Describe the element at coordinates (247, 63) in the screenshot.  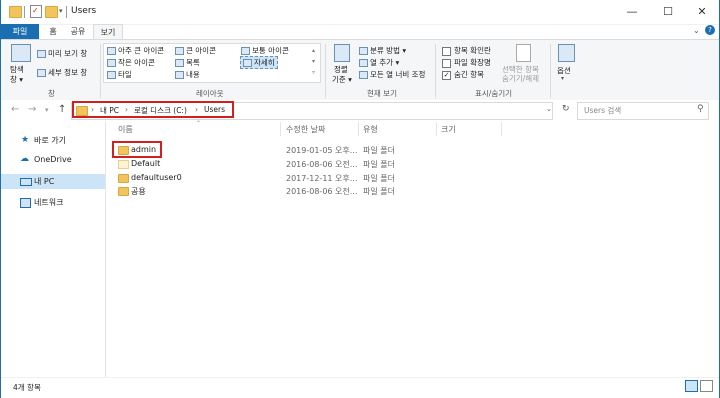
I see `details-icon` at that location.